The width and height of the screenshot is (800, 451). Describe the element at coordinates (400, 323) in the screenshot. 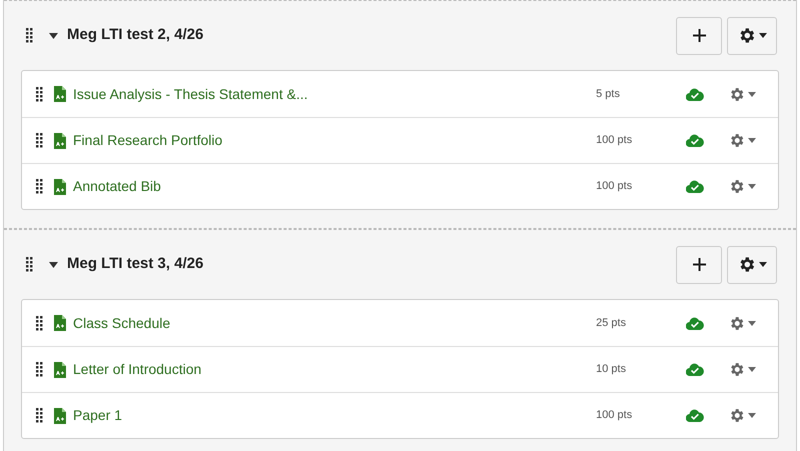

I see `module-item: Class Schedule 25 pts` at that location.